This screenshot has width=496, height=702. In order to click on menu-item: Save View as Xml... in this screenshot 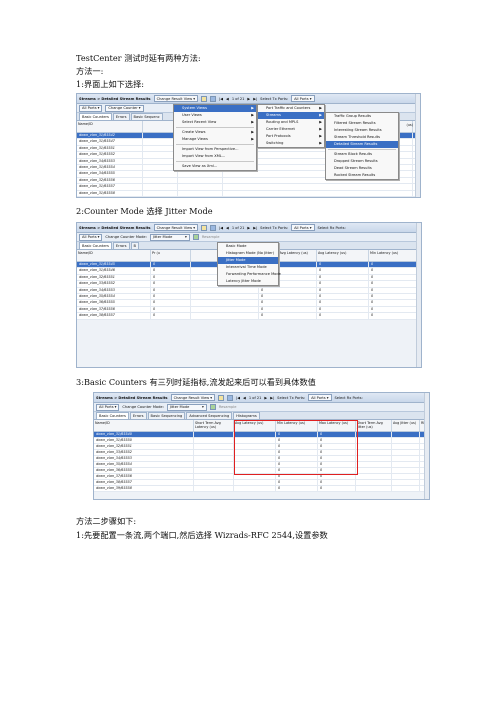, I will do `click(215, 166)`.